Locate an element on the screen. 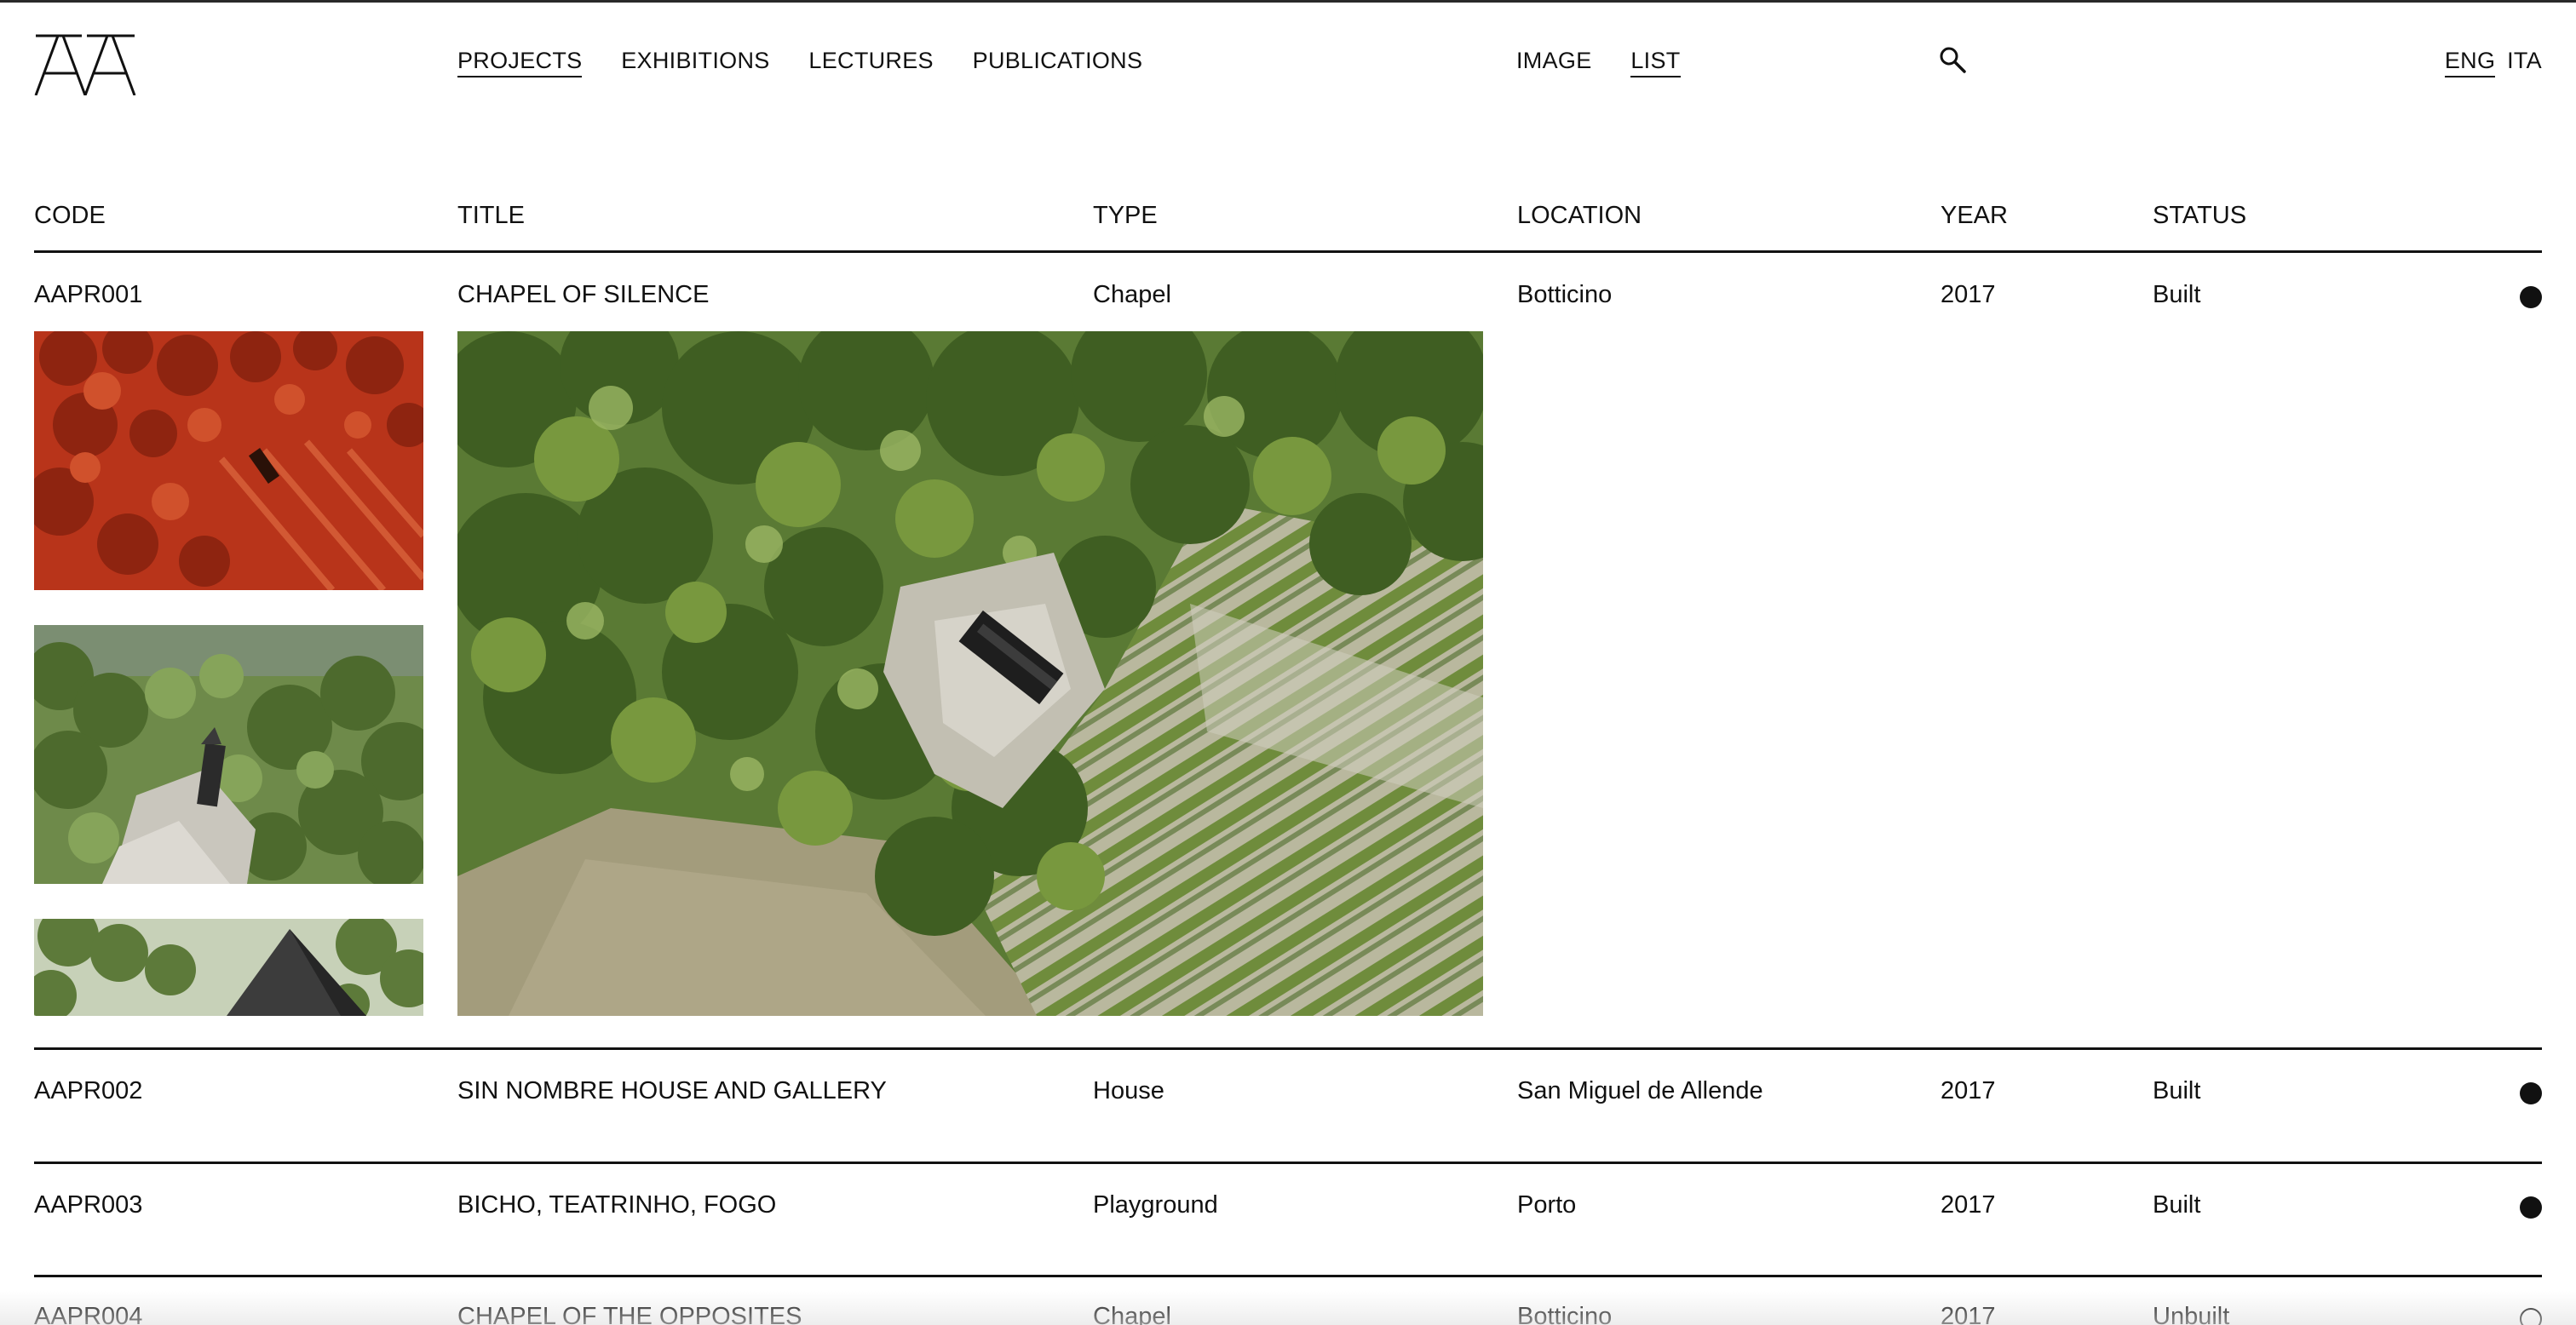 The height and width of the screenshot is (1325, 2576). lang-eng: ENG is located at coordinates (2470, 62).